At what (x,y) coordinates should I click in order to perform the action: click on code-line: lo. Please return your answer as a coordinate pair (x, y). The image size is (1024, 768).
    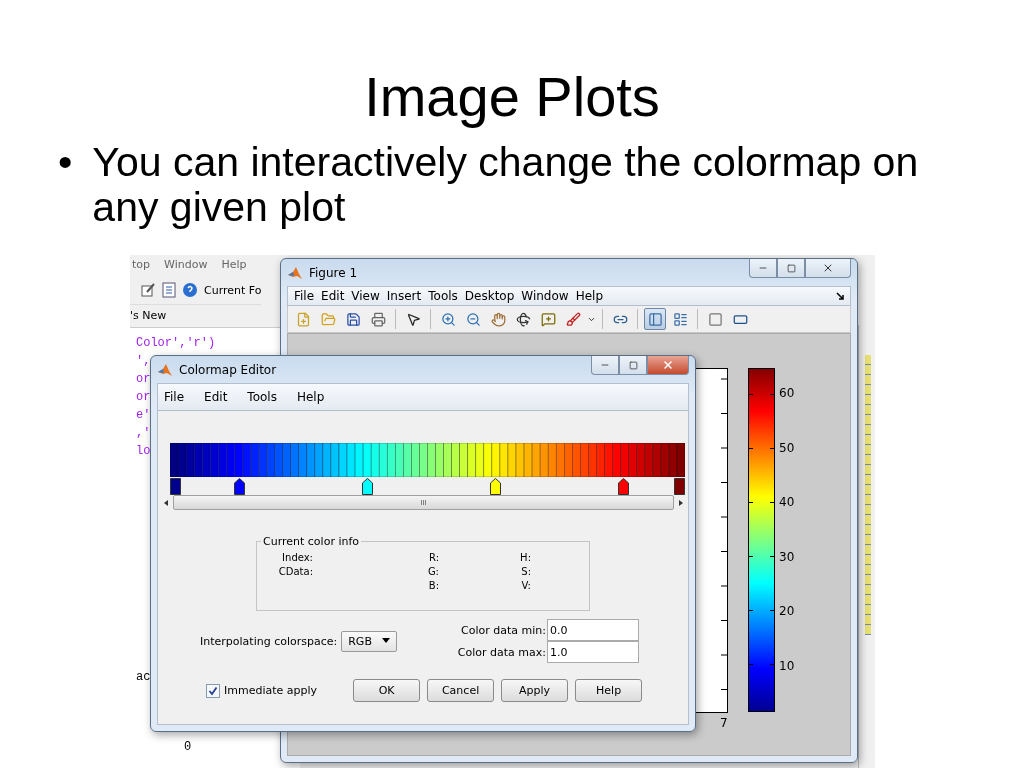
    Looking at the image, I should click on (143, 451).